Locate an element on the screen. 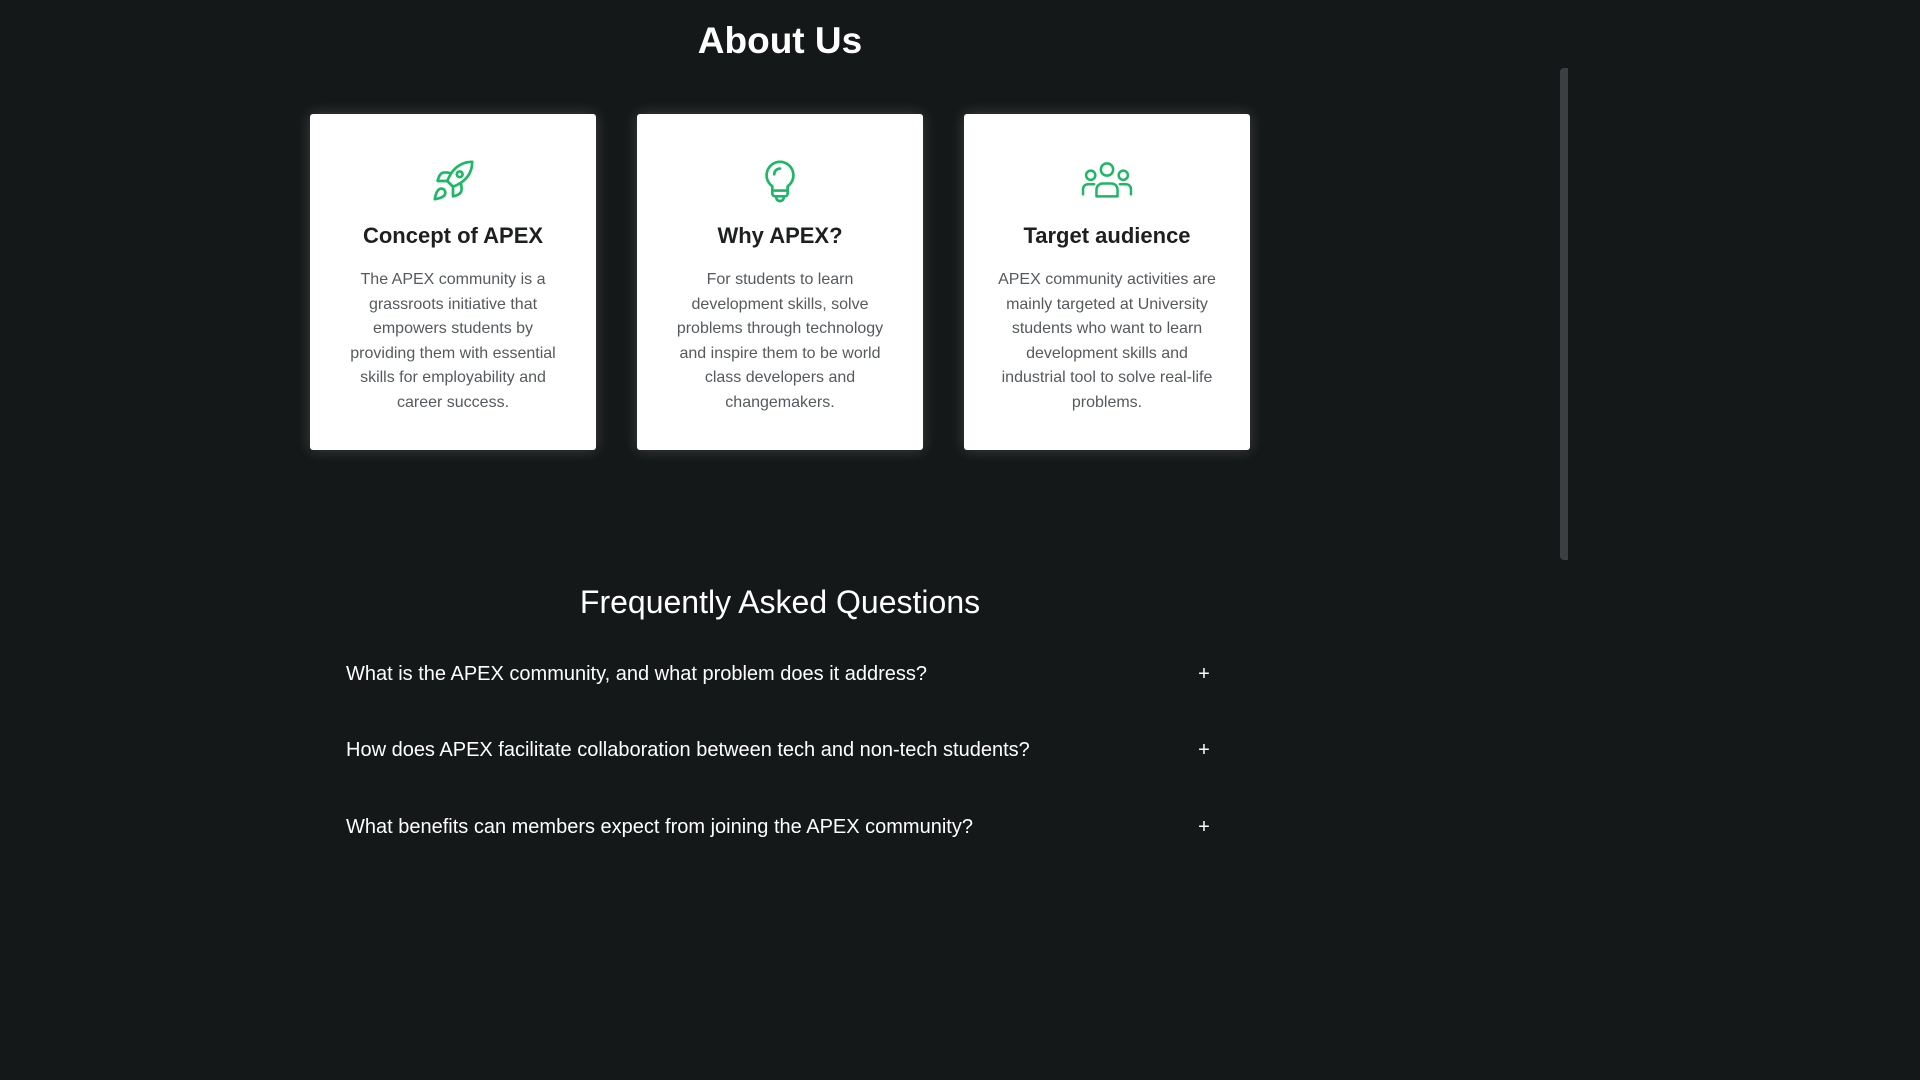 This screenshot has height=1080, width=1920. users-icon is located at coordinates (1107, 181).